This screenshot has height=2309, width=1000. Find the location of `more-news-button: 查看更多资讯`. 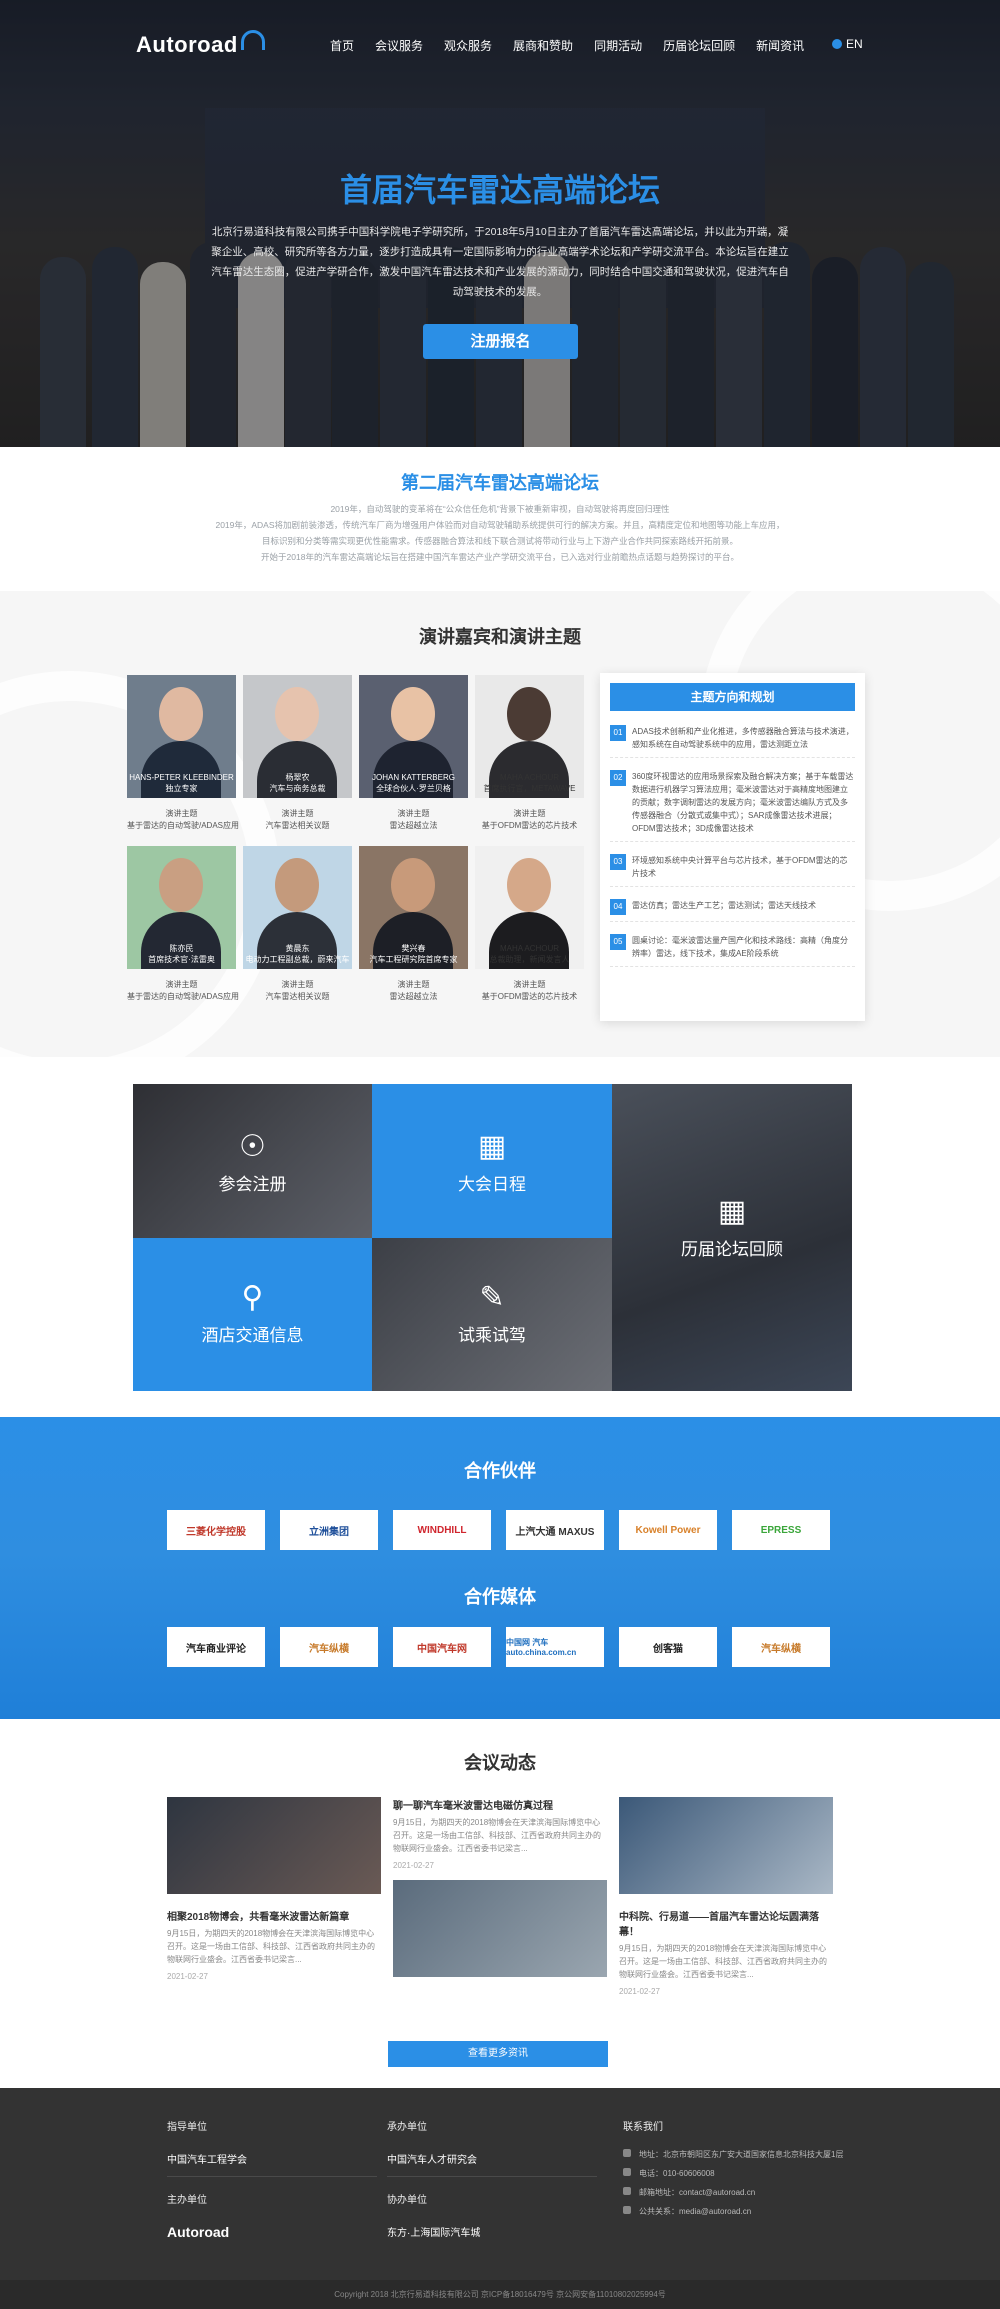

more-news-button: 查看更多资讯 is located at coordinates (498, 2054).